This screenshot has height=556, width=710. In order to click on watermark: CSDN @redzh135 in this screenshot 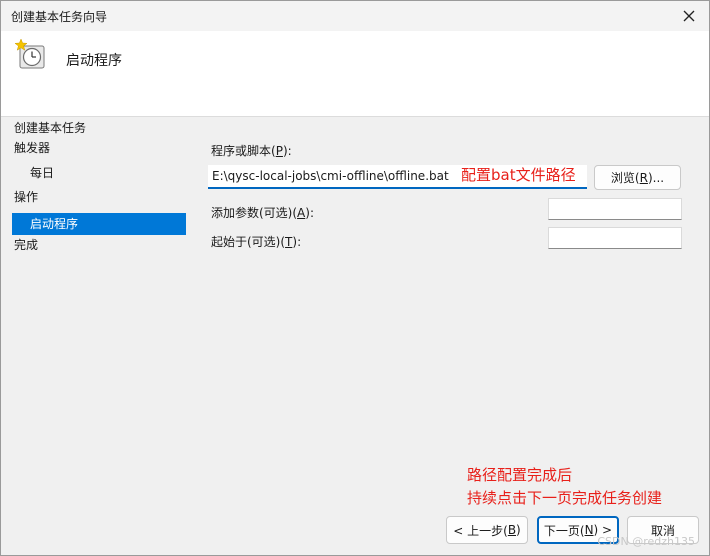, I will do `click(646, 541)`.